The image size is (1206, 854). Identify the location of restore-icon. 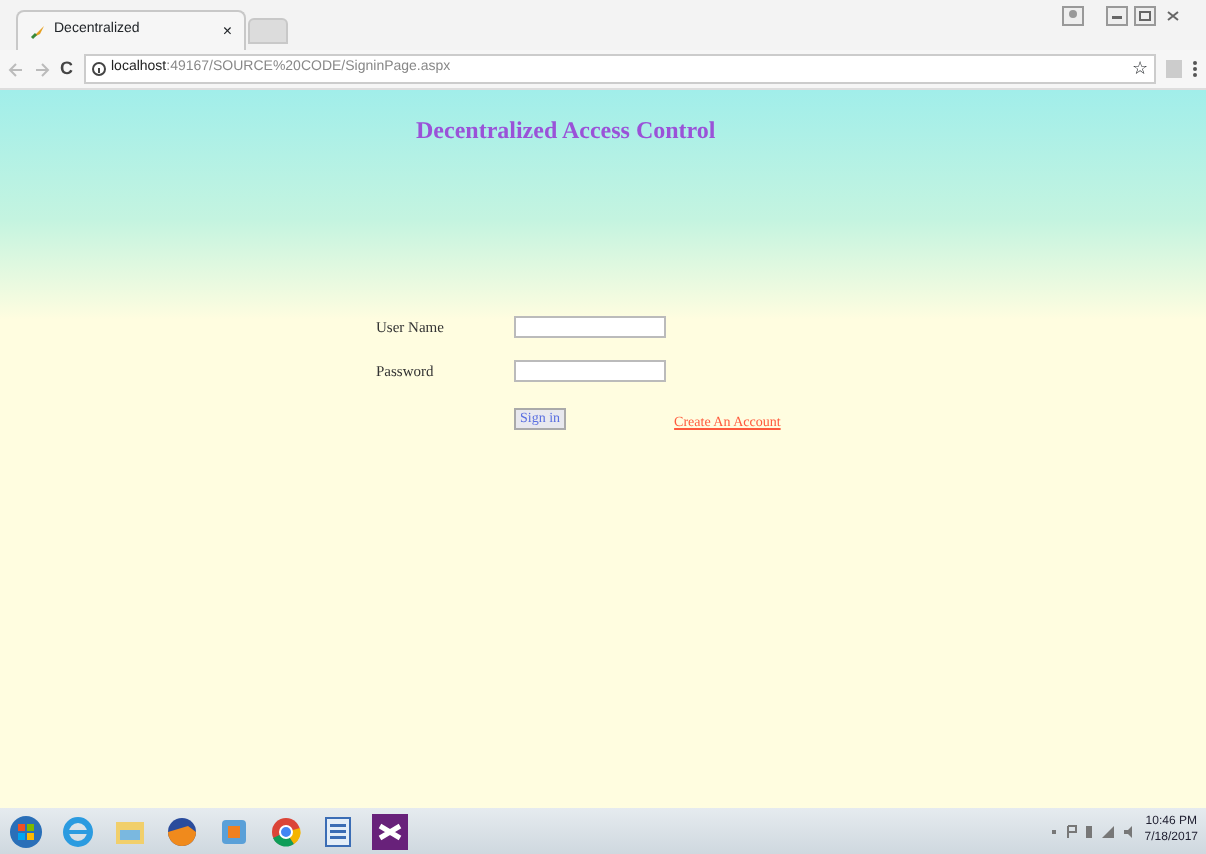
(1145, 16).